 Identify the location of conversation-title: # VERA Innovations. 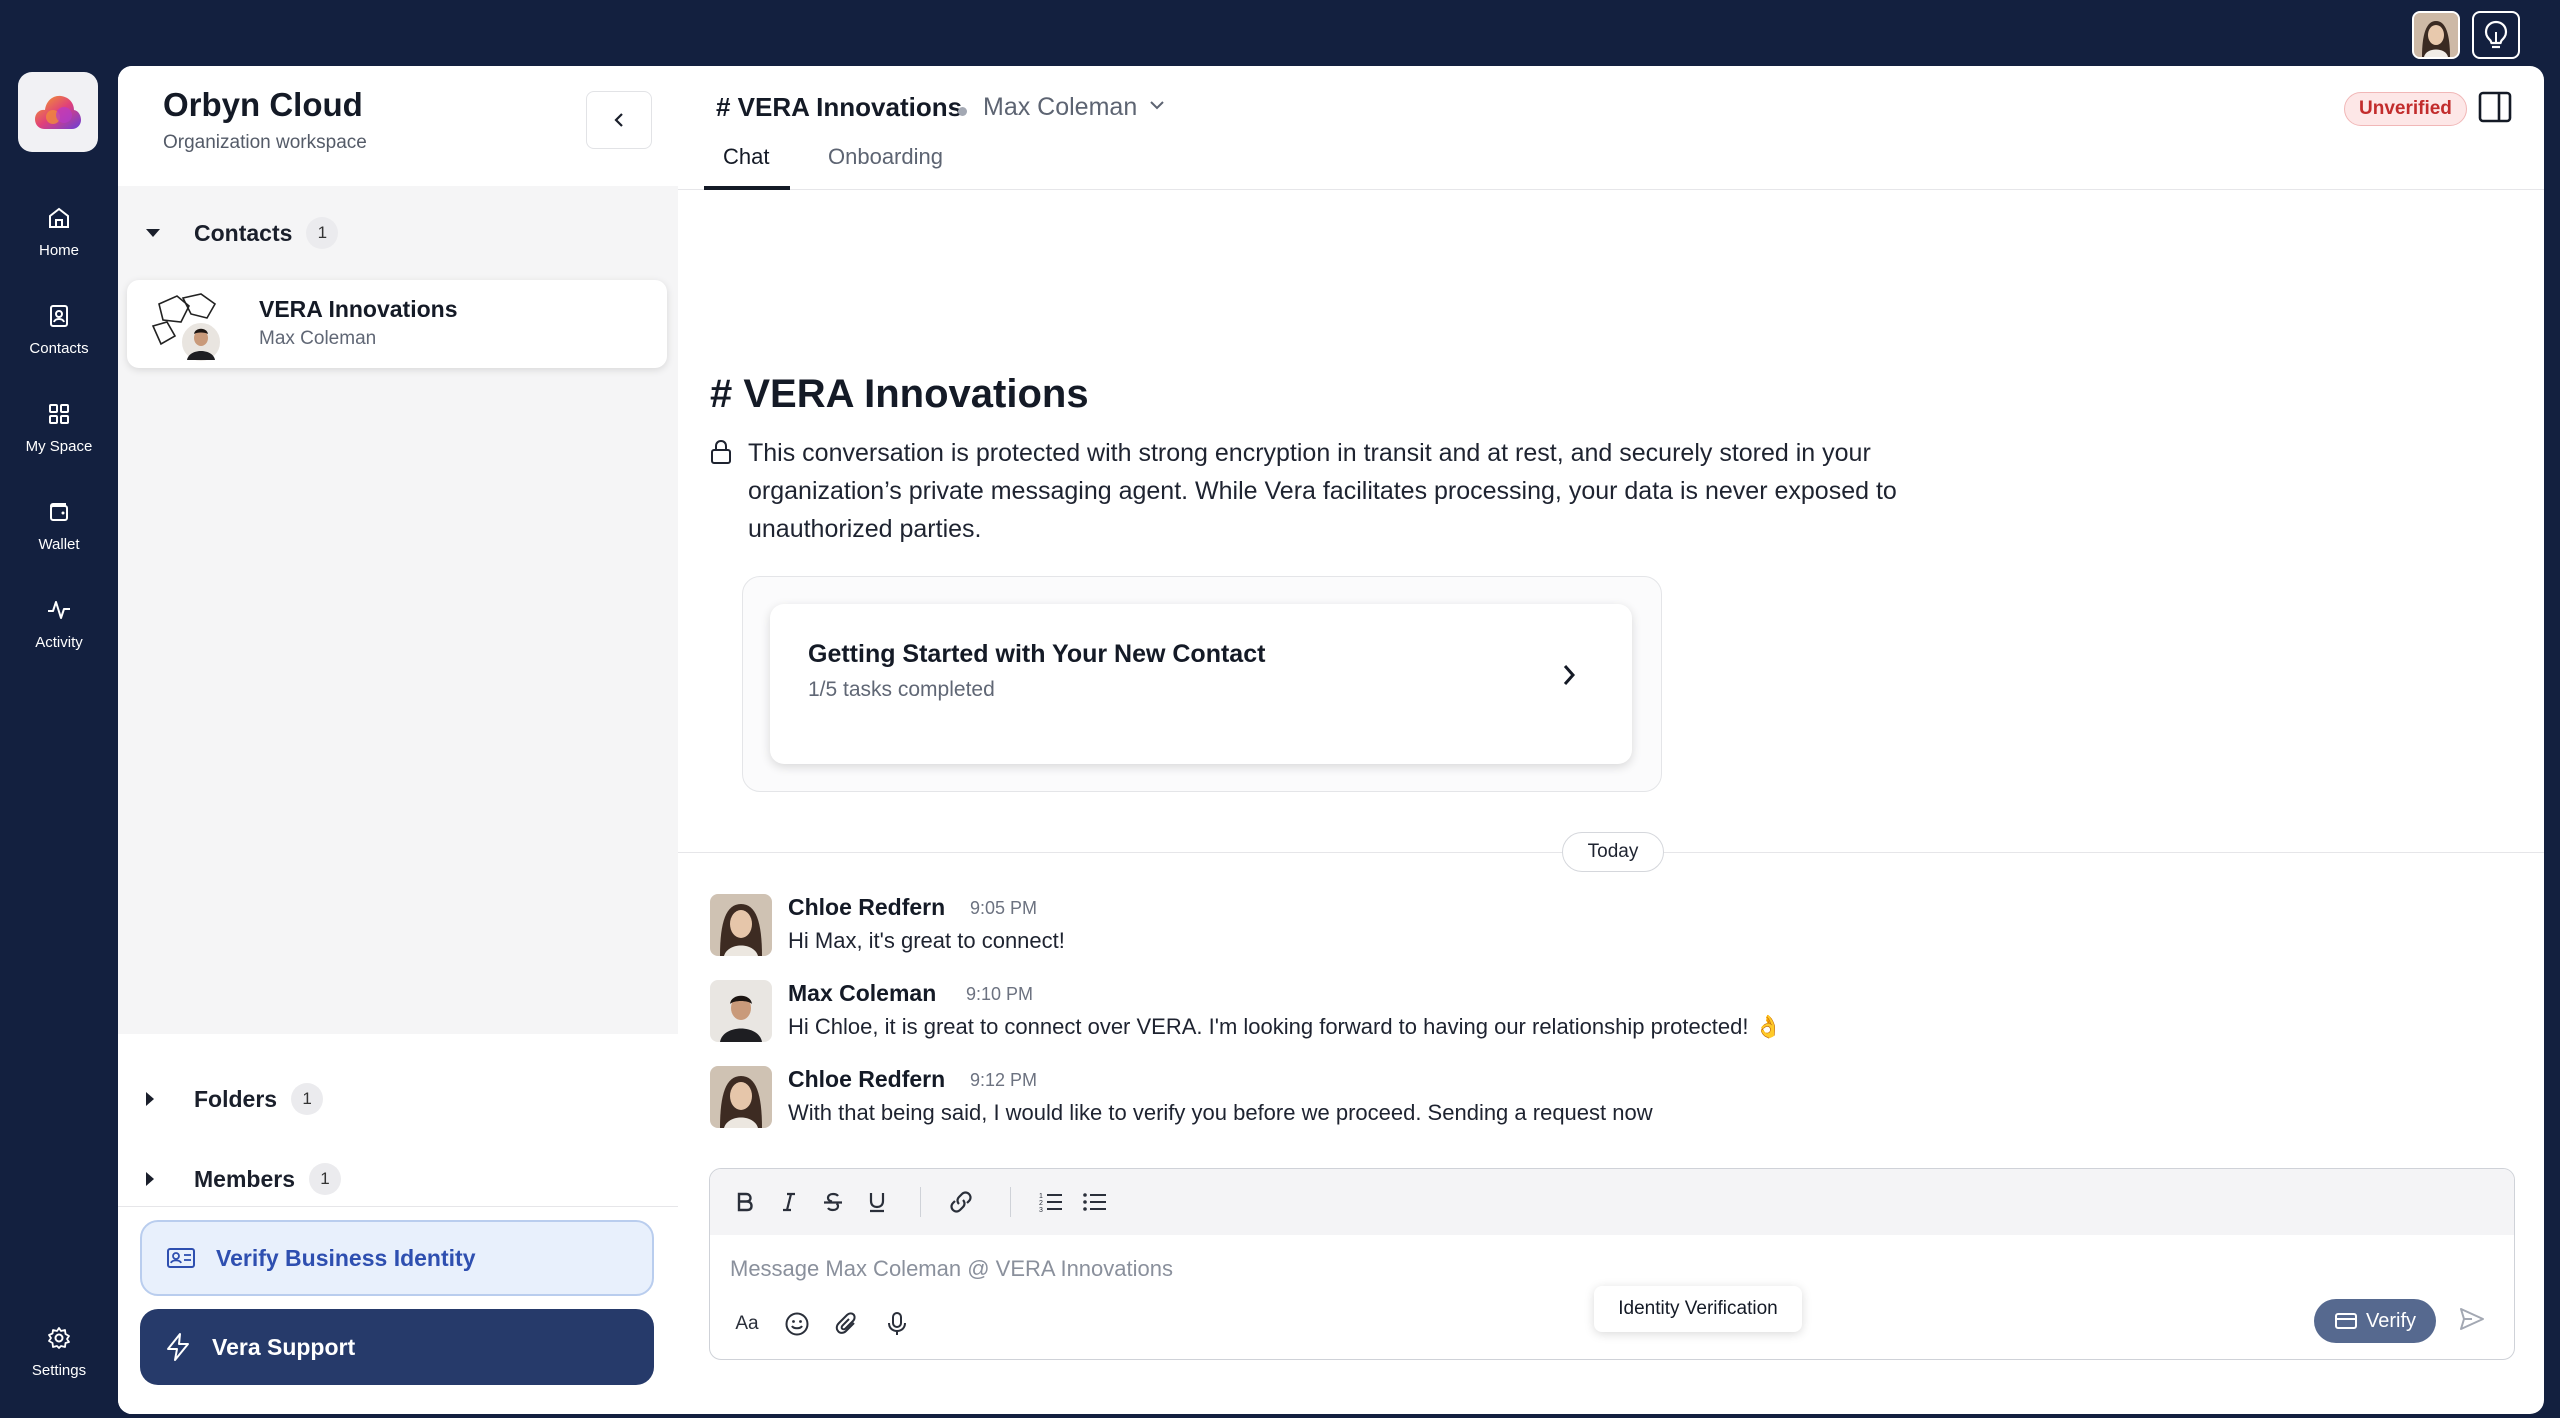
(899, 394).